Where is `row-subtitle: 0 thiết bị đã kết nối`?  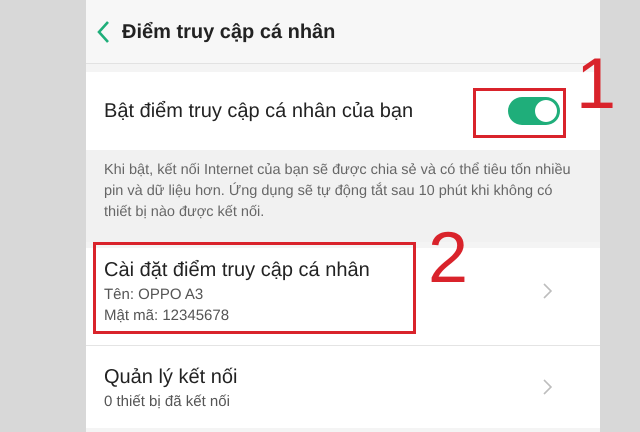 row-subtitle: 0 thiết bị đã kết nối is located at coordinates (167, 402).